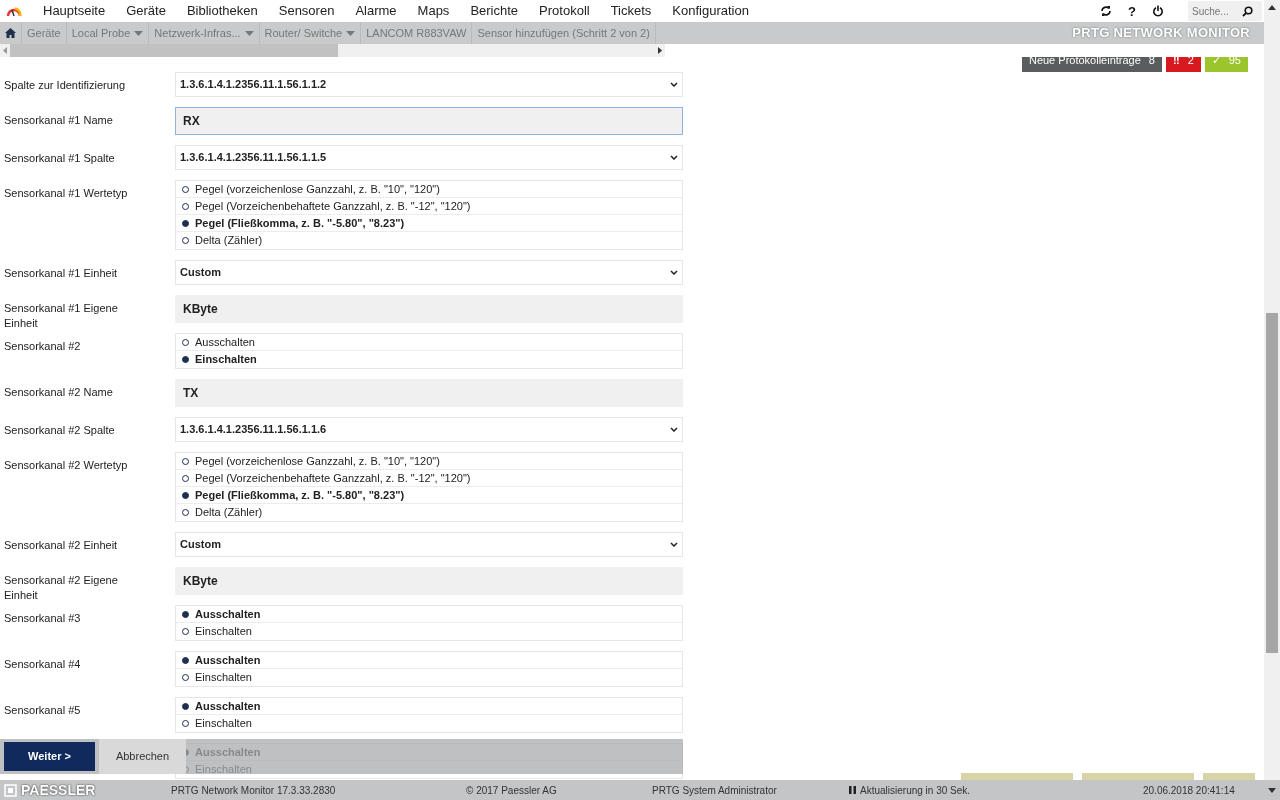  What do you see at coordinates (564, 11) in the screenshot?
I see `nav-link: Protokoll` at bounding box center [564, 11].